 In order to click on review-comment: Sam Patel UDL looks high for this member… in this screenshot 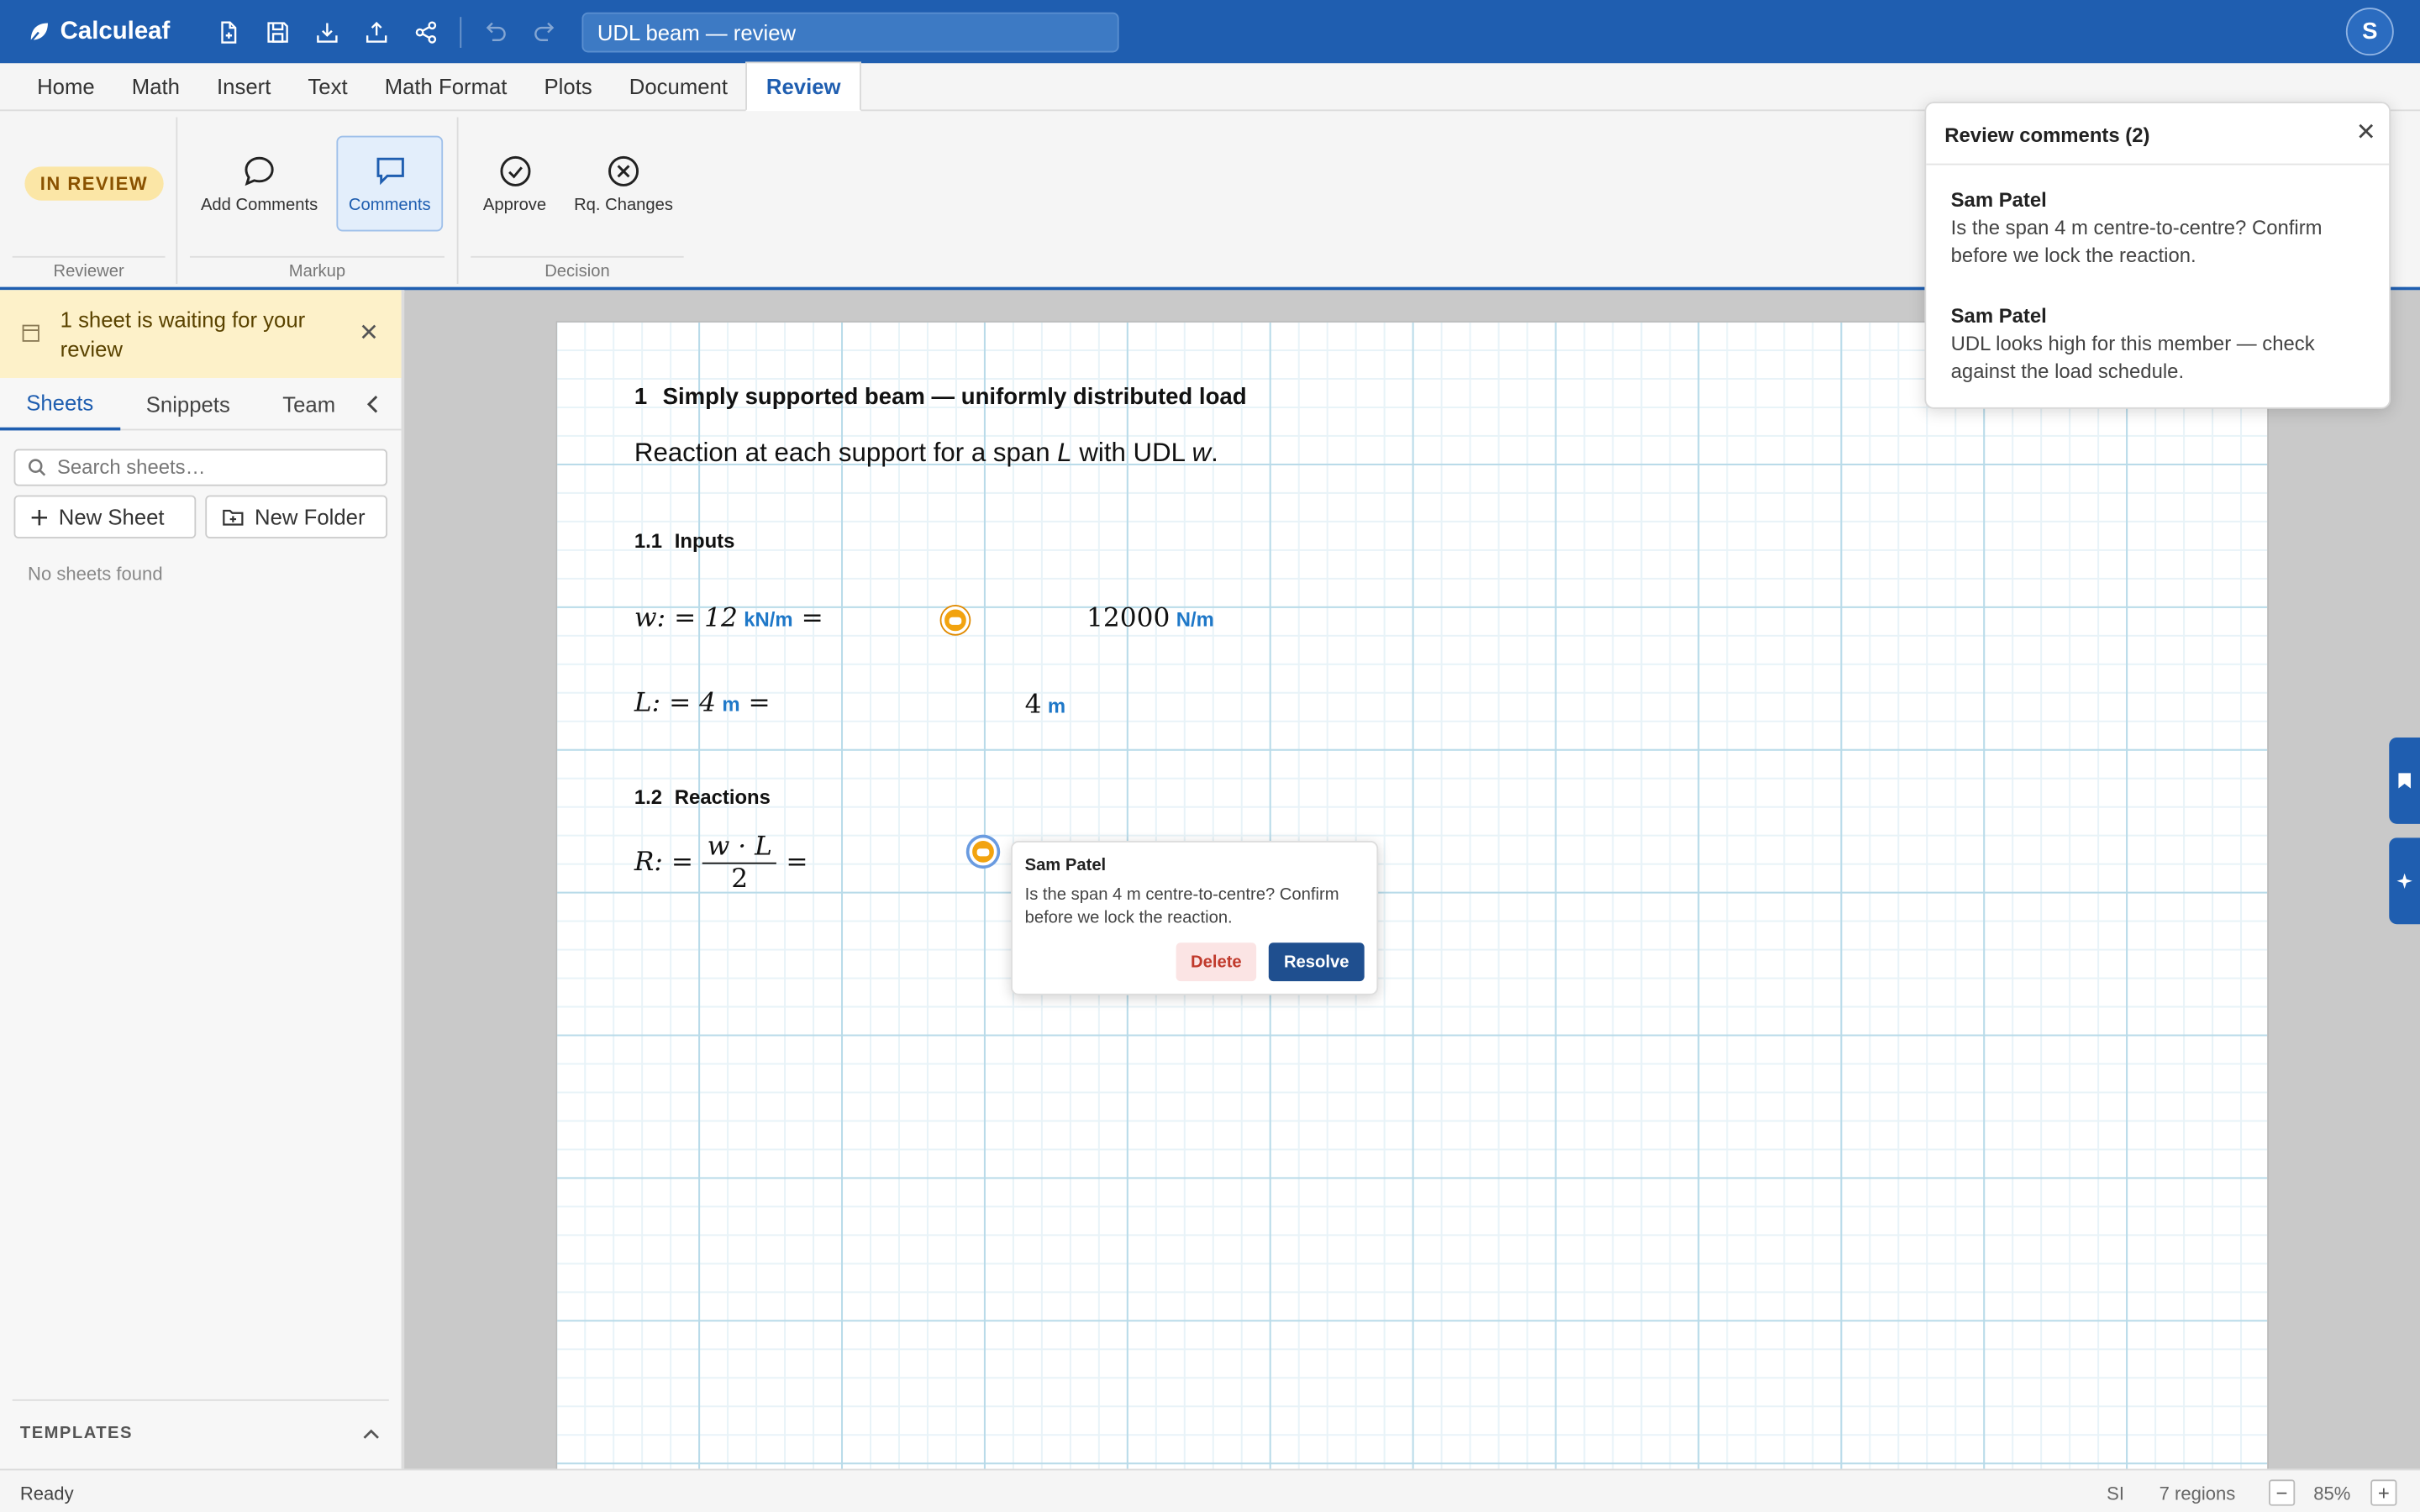, I will do `click(2159, 344)`.